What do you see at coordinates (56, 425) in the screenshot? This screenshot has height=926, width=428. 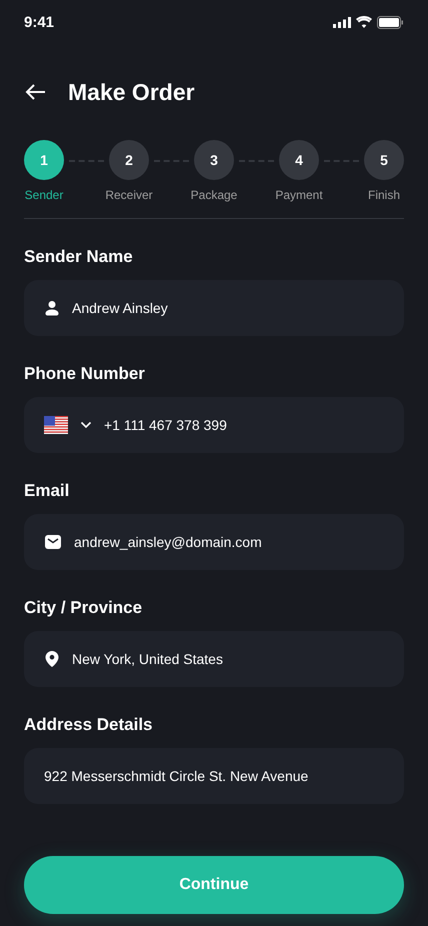 I see `flag-icon` at bounding box center [56, 425].